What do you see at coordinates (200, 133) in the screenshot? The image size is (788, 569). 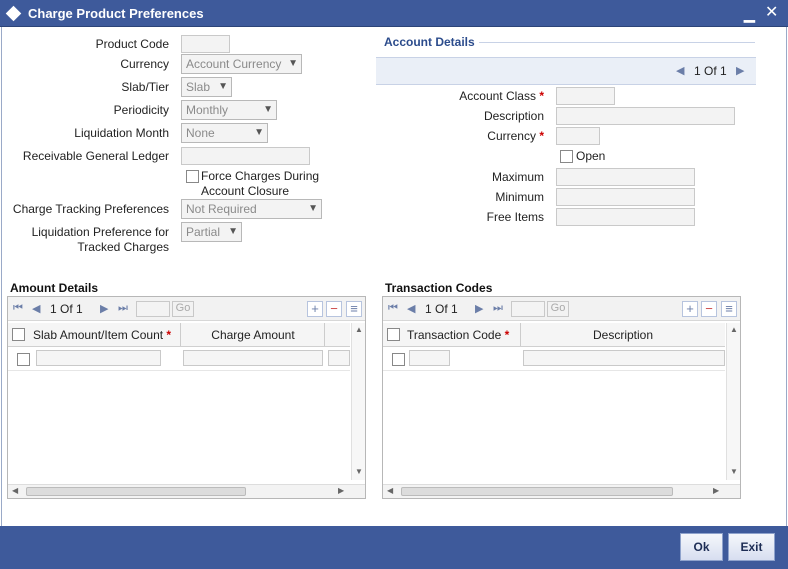 I see `liquidation-month-value: None` at bounding box center [200, 133].